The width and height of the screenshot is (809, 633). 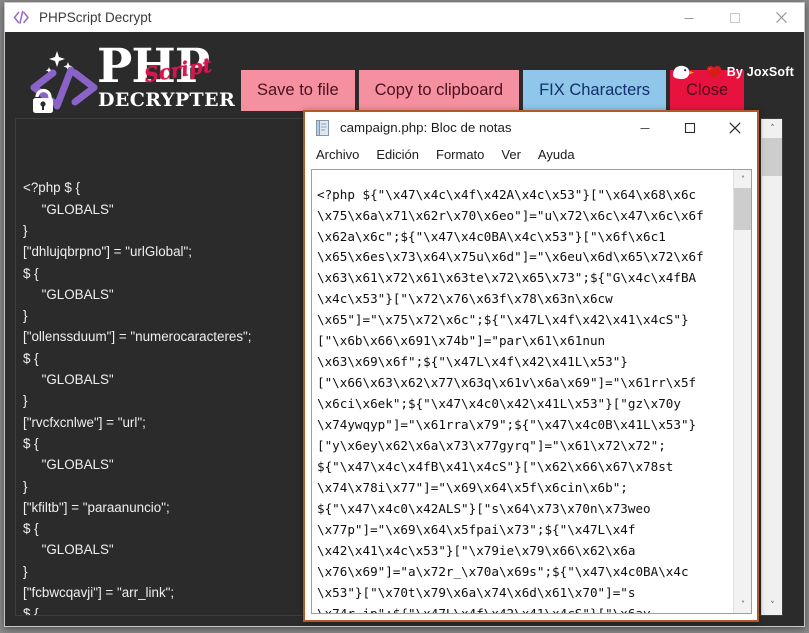 What do you see at coordinates (169, 78) in the screenshot?
I see `logo-wordmark: PHP Script DECRYPTER` at bounding box center [169, 78].